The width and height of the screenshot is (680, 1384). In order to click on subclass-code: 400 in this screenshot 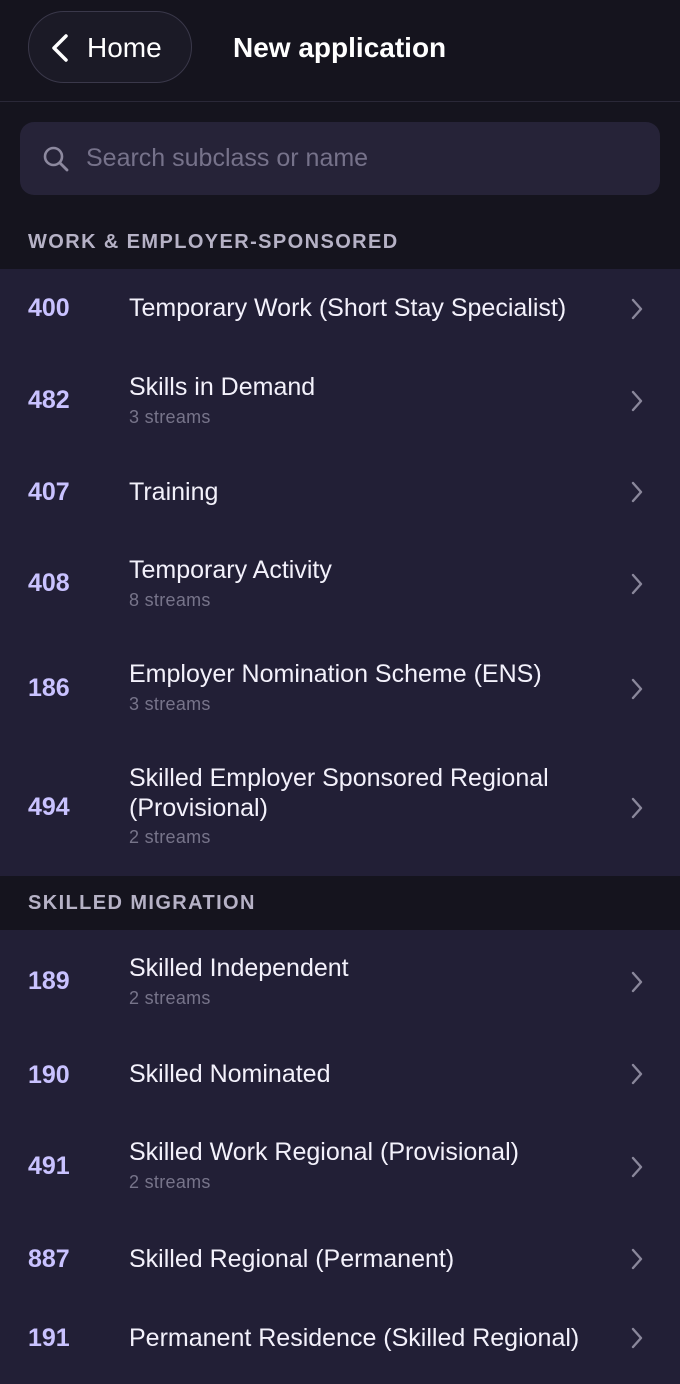, I will do `click(49, 308)`.